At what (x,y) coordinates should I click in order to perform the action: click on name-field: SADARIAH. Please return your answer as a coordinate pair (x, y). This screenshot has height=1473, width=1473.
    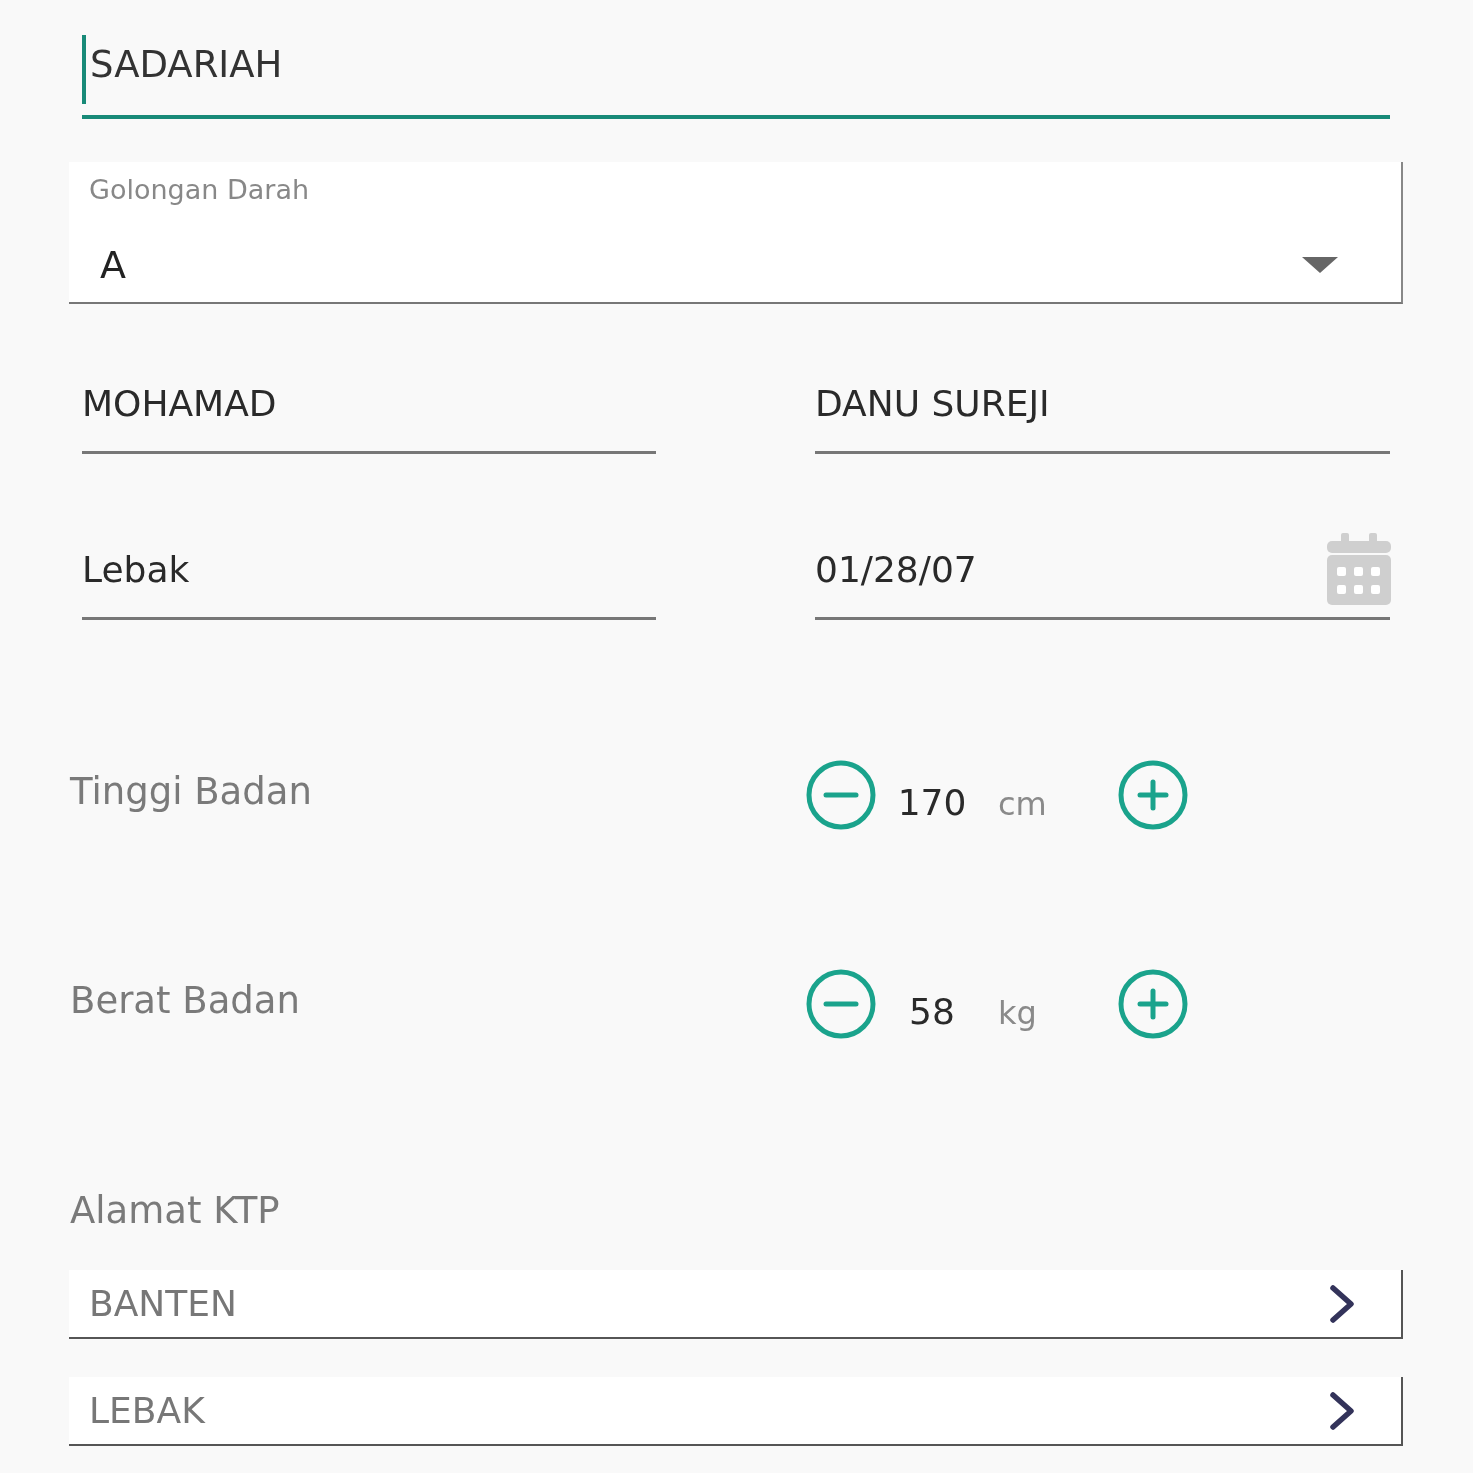
    Looking at the image, I should click on (736, 74).